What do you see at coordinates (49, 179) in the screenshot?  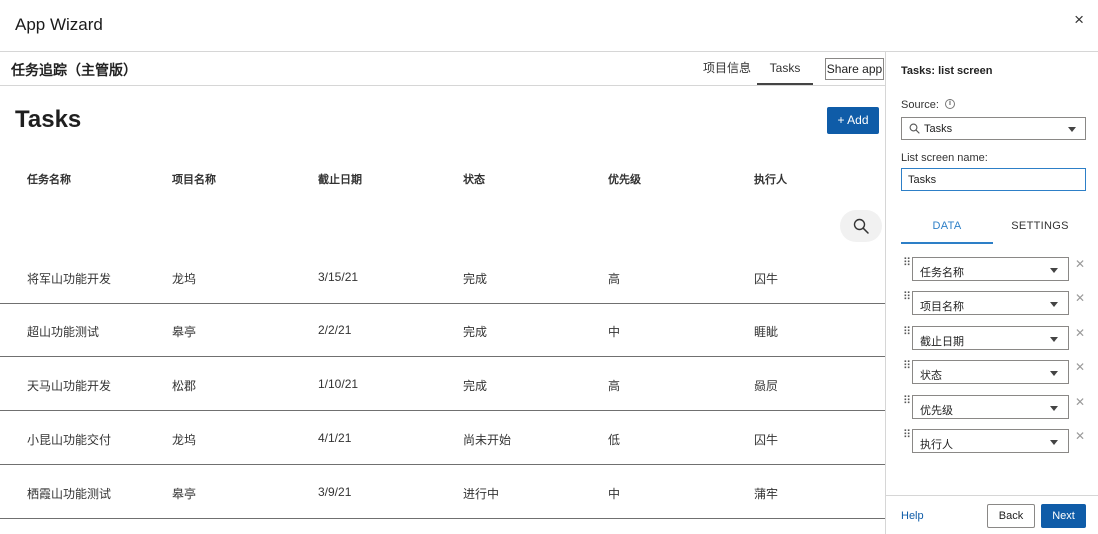 I see `column-header-task-name: 任务名称` at bounding box center [49, 179].